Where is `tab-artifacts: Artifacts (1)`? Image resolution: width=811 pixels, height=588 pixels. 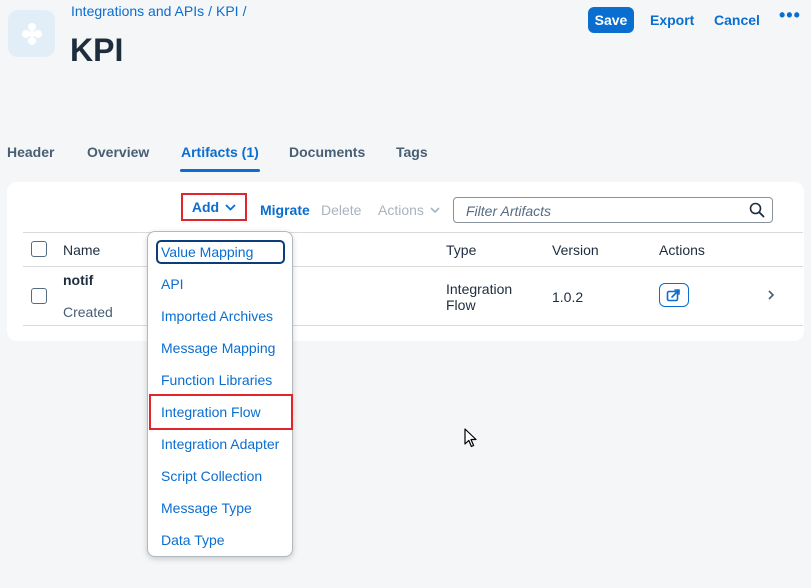 tab-artifacts: Artifacts (1) is located at coordinates (220, 152).